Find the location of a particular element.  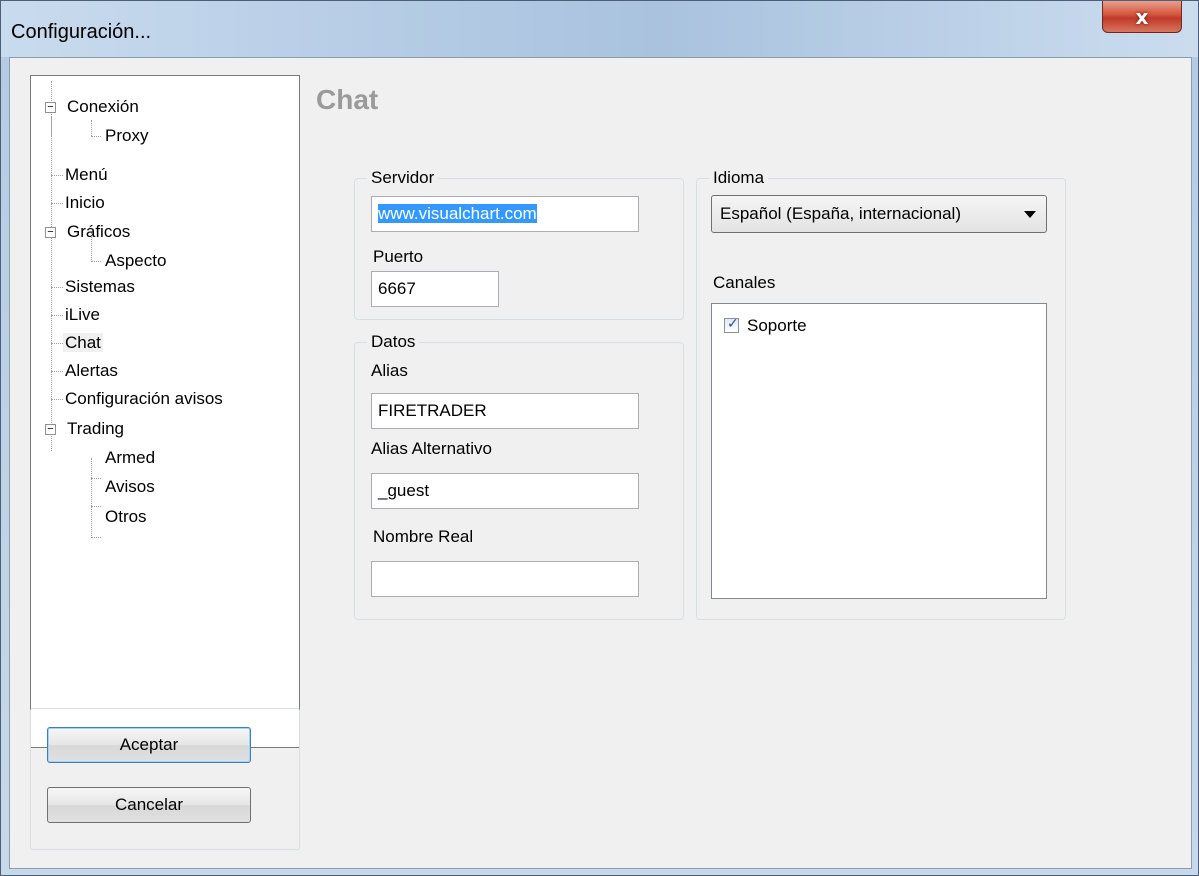

tree-item-configuracion-avisos: Configuración avisos is located at coordinates (144, 399).